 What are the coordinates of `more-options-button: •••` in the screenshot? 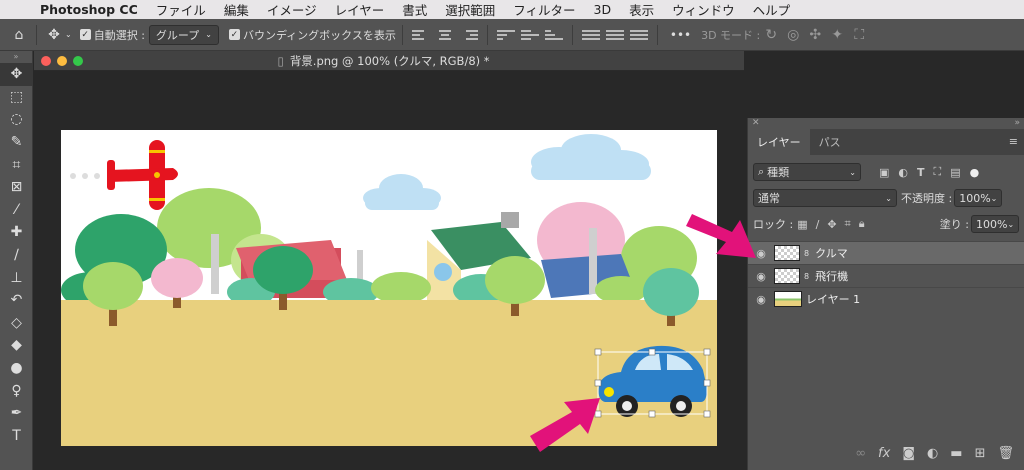 It's located at (680, 35).